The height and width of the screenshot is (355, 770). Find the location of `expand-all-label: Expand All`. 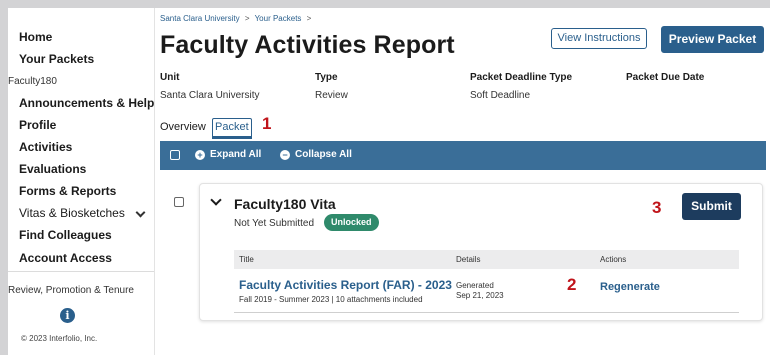

expand-all-label: Expand All is located at coordinates (236, 154).